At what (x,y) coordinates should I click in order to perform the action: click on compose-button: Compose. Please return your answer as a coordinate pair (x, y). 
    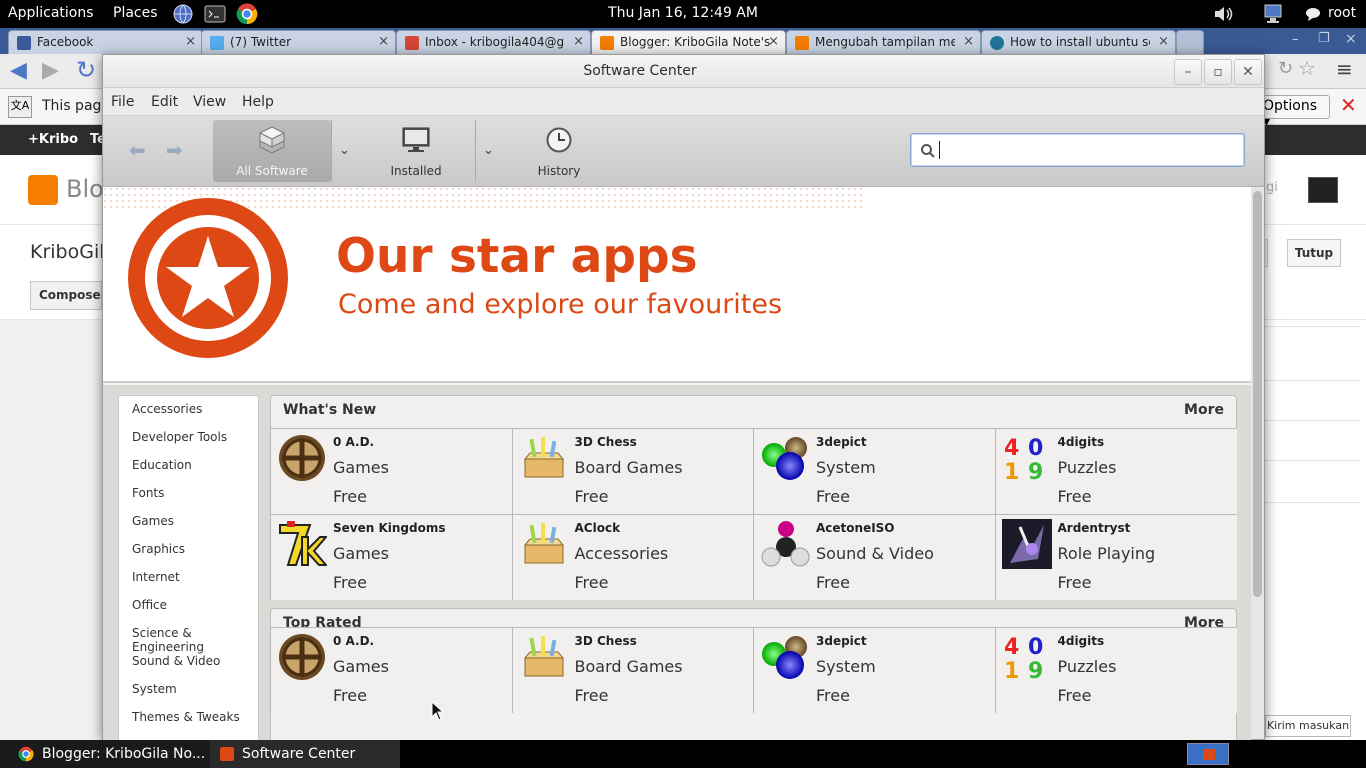
    Looking at the image, I should click on (66, 295).